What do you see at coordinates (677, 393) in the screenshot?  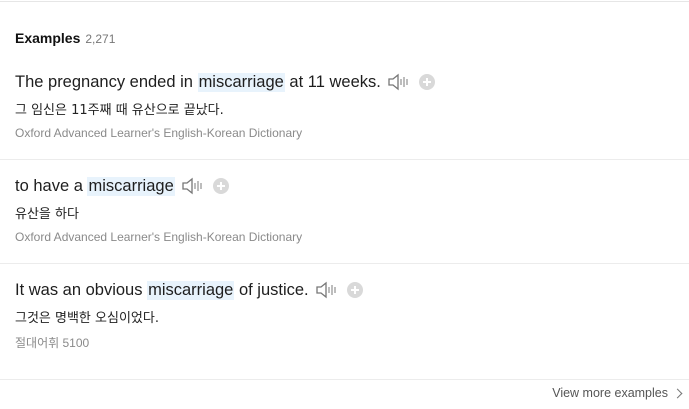 I see `chevron-right-icon` at bounding box center [677, 393].